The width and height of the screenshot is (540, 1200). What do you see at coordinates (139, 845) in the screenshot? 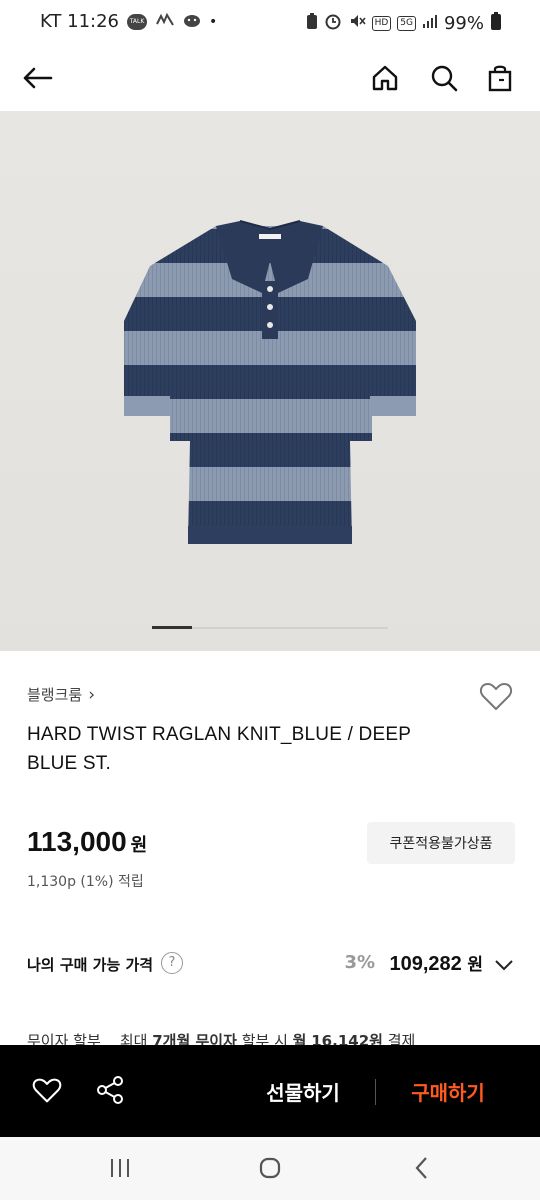
I see `price-currency: 원` at bounding box center [139, 845].